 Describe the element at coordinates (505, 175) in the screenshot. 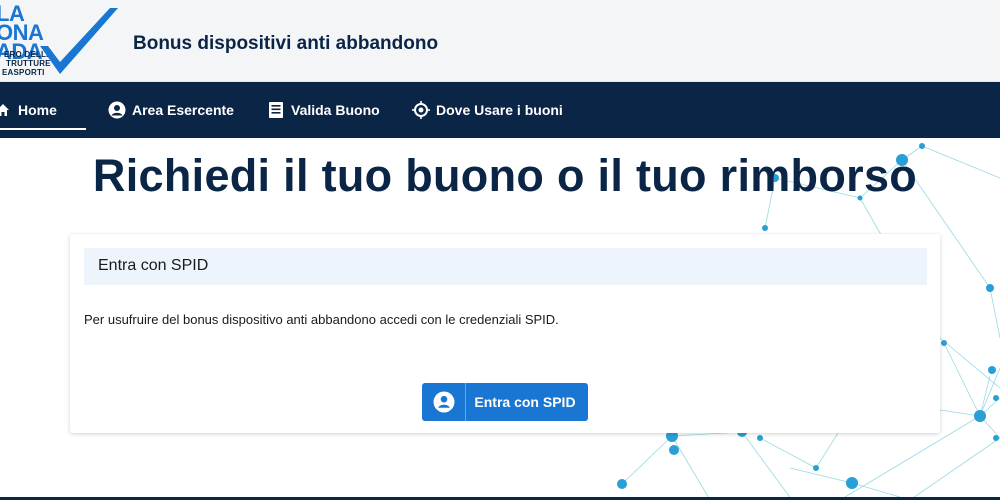

I see `page-title: Richiedi il tuo buono o il tuo rimborso` at that location.